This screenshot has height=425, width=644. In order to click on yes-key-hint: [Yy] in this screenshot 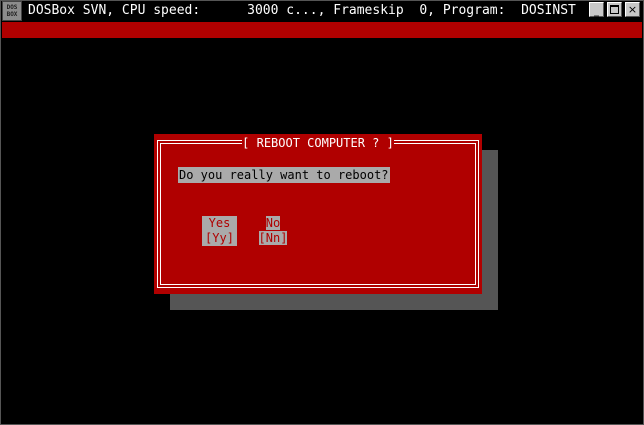, I will do `click(219, 238)`.